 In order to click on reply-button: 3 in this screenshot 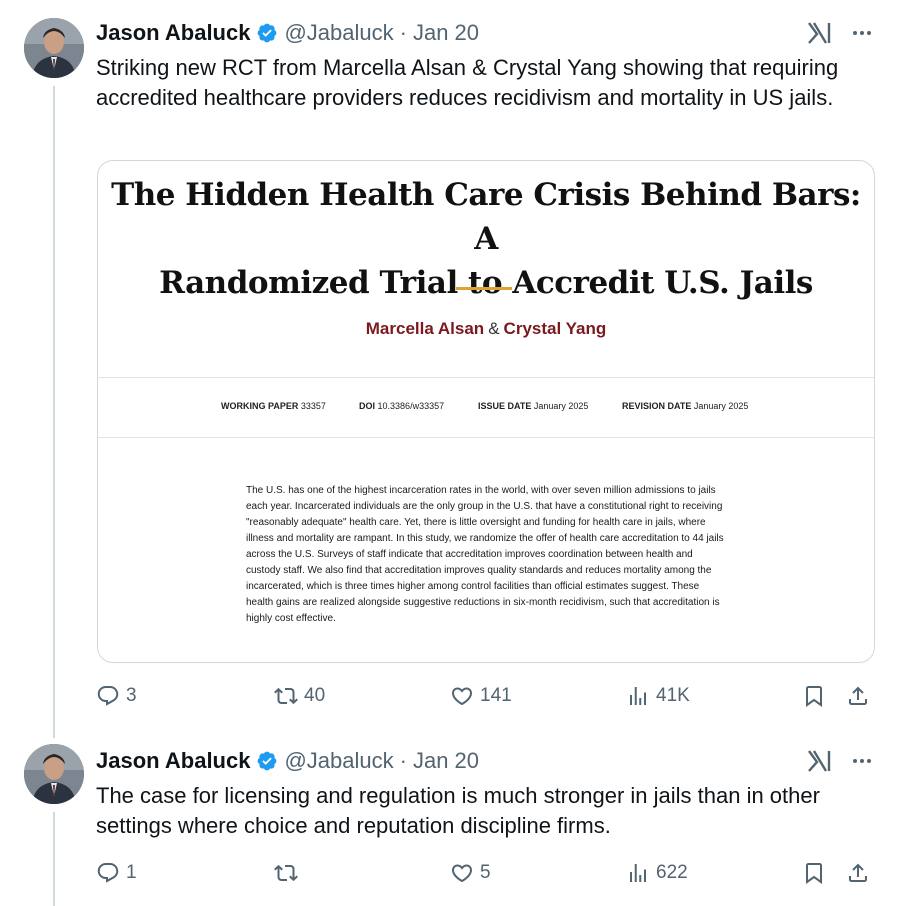, I will do `click(116, 696)`.